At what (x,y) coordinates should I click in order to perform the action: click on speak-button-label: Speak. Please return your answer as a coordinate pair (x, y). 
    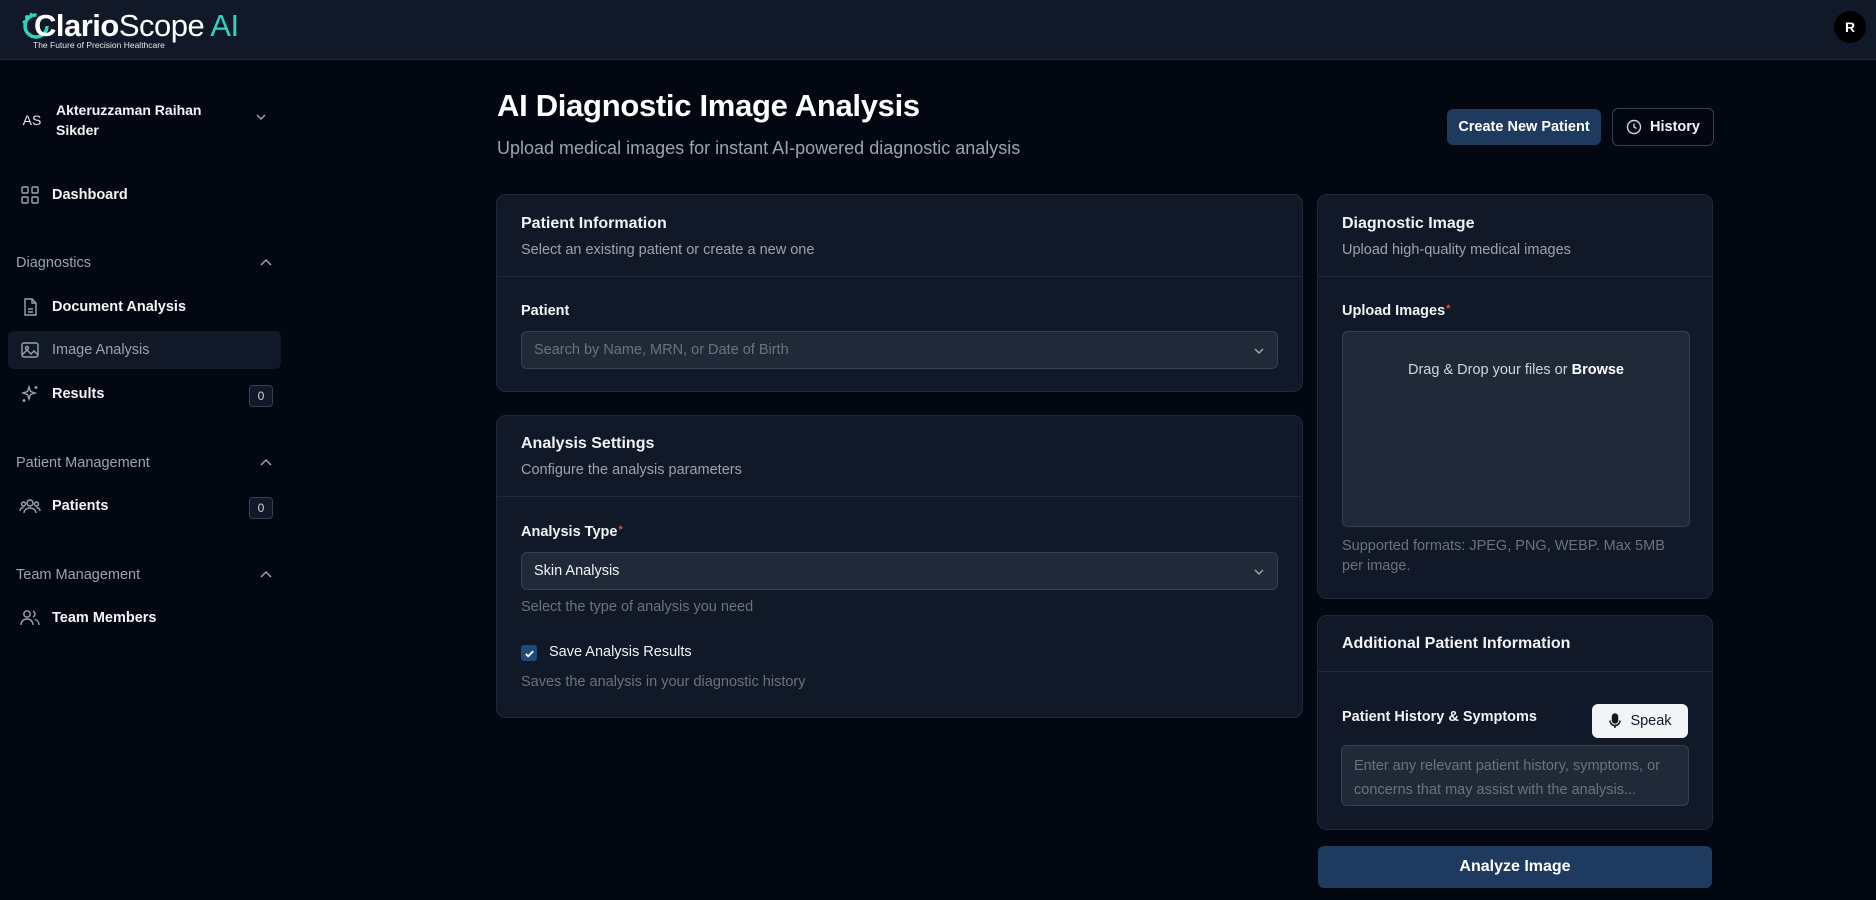
    Looking at the image, I should click on (1651, 721).